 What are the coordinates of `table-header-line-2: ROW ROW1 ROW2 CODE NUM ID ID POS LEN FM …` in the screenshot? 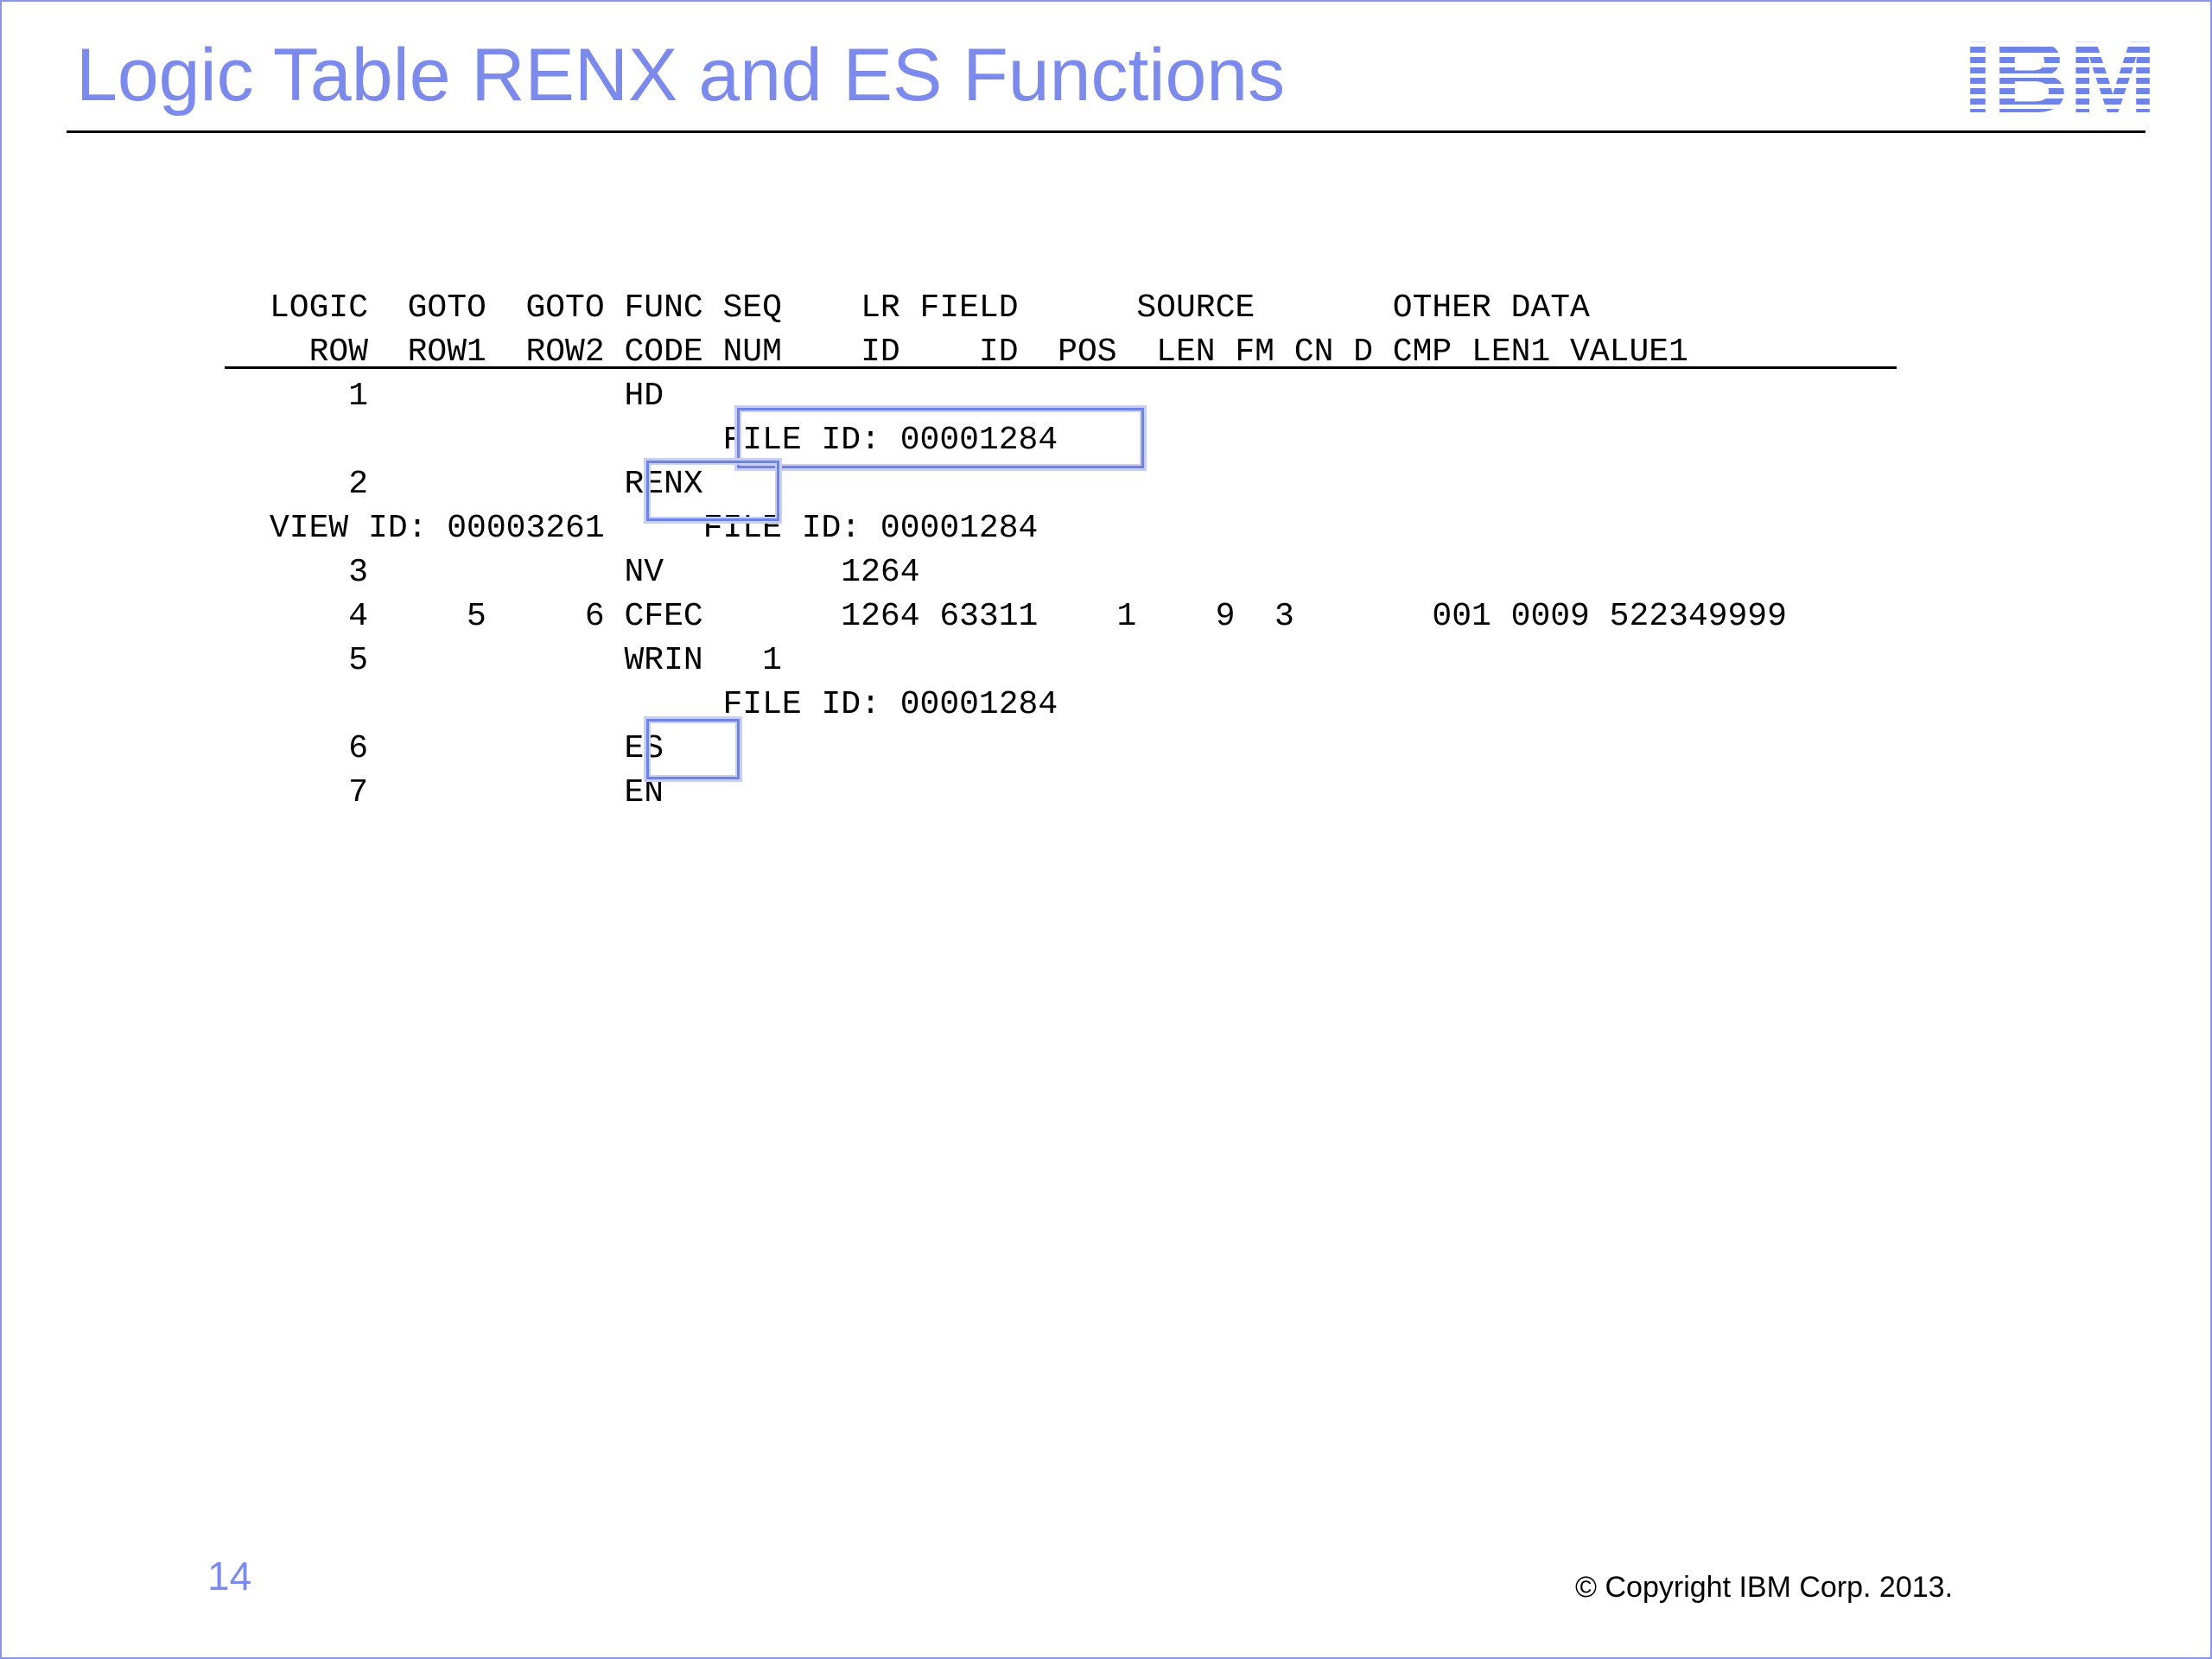 It's located at (979, 352).